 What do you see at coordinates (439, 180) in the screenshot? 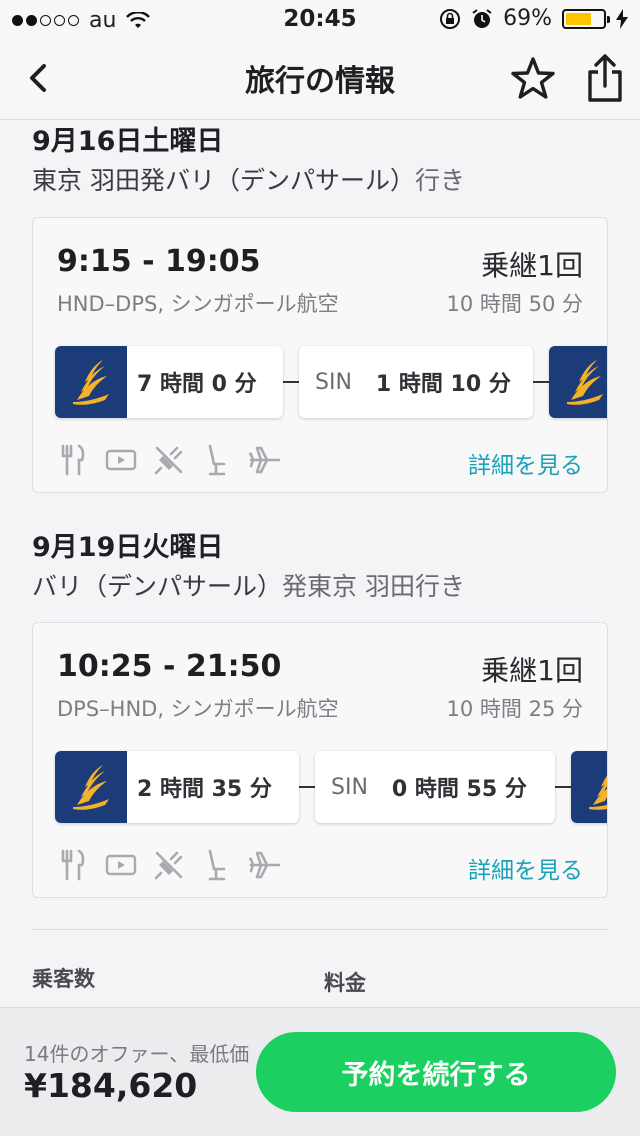
I see `outbound-route-suffix: 行き` at bounding box center [439, 180].